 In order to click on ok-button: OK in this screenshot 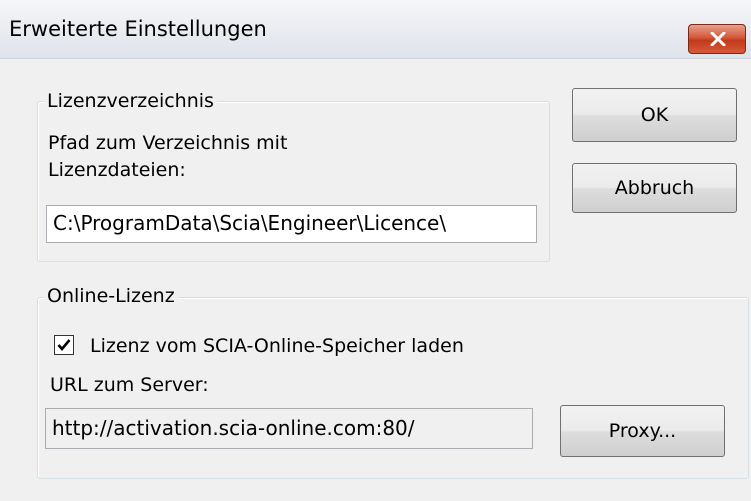, I will do `click(654, 115)`.